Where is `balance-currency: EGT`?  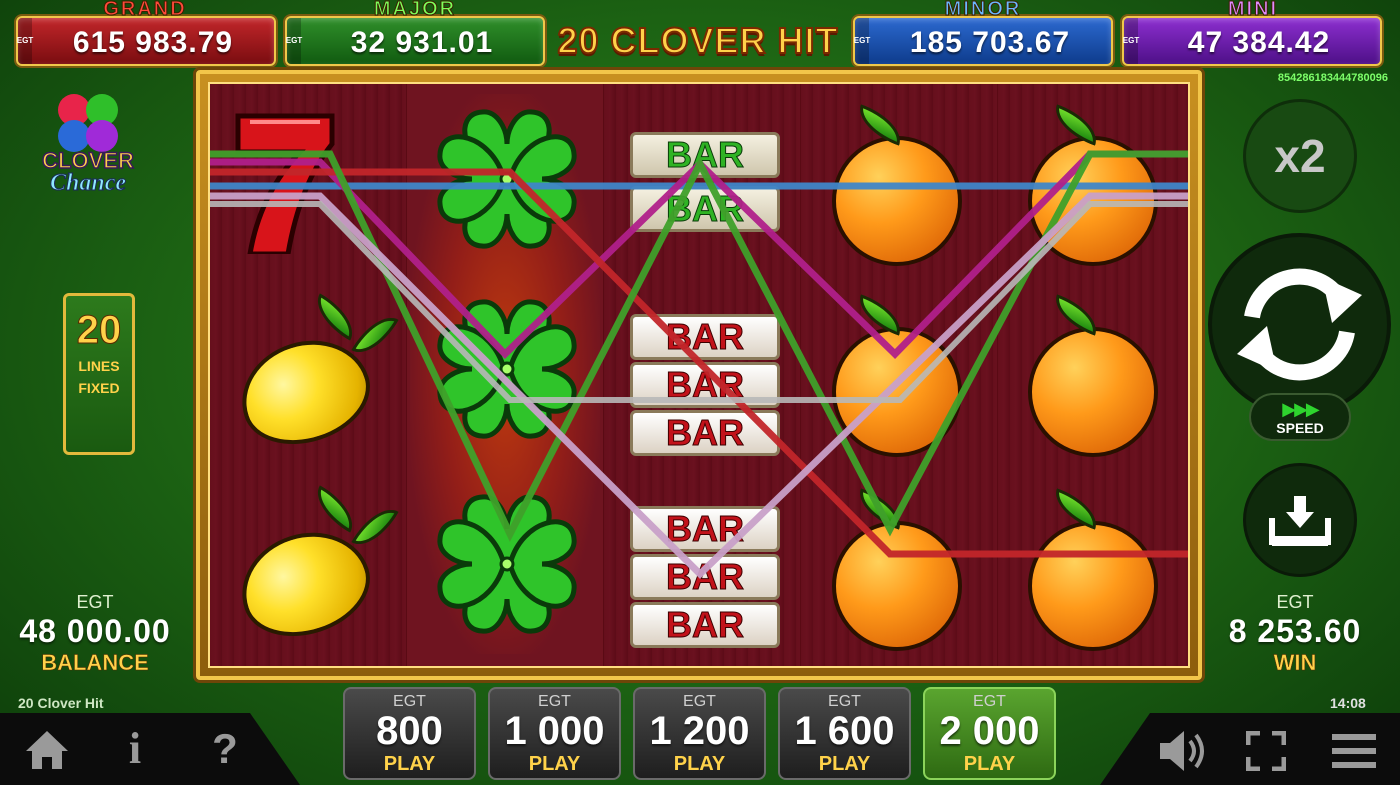 balance-currency: EGT is located at coordinates (95, 602).